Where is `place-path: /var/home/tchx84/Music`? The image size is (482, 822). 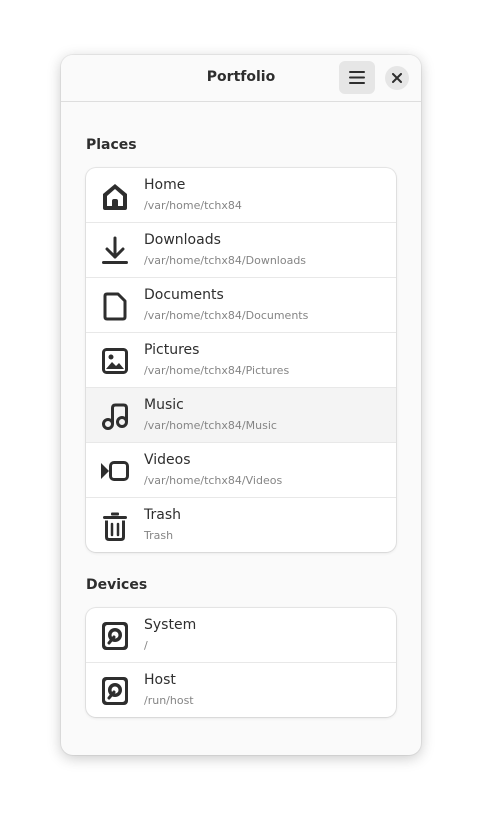 place-path: /var/home/tchx84/Music is located at coordinates (210, 425).